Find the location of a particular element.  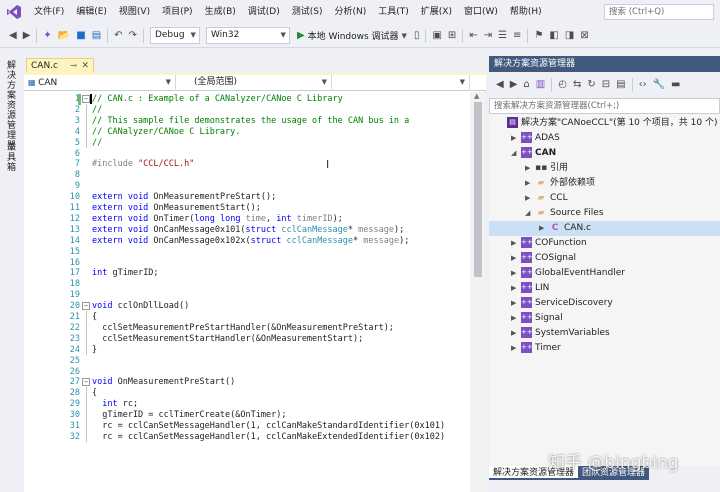

menu-window: 窗口(W) is located at coordinates (481, 12).